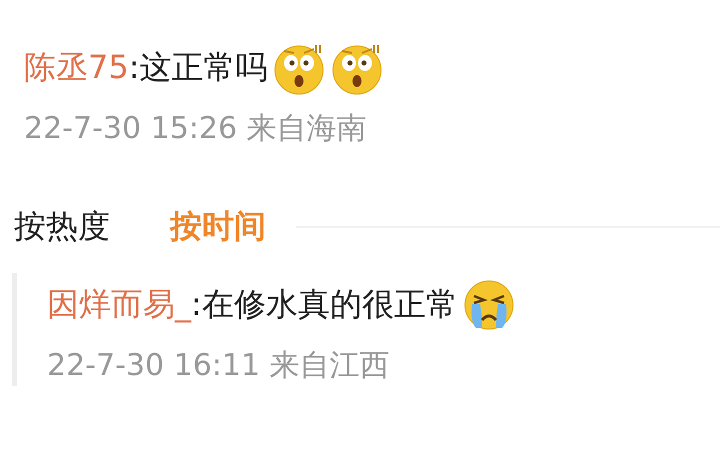  What do you see at coordinates (219, 366) in the screenshot?
I see `comment-meta: 22-7-30 16:11 来自江西` at bounding box center [219, 366].